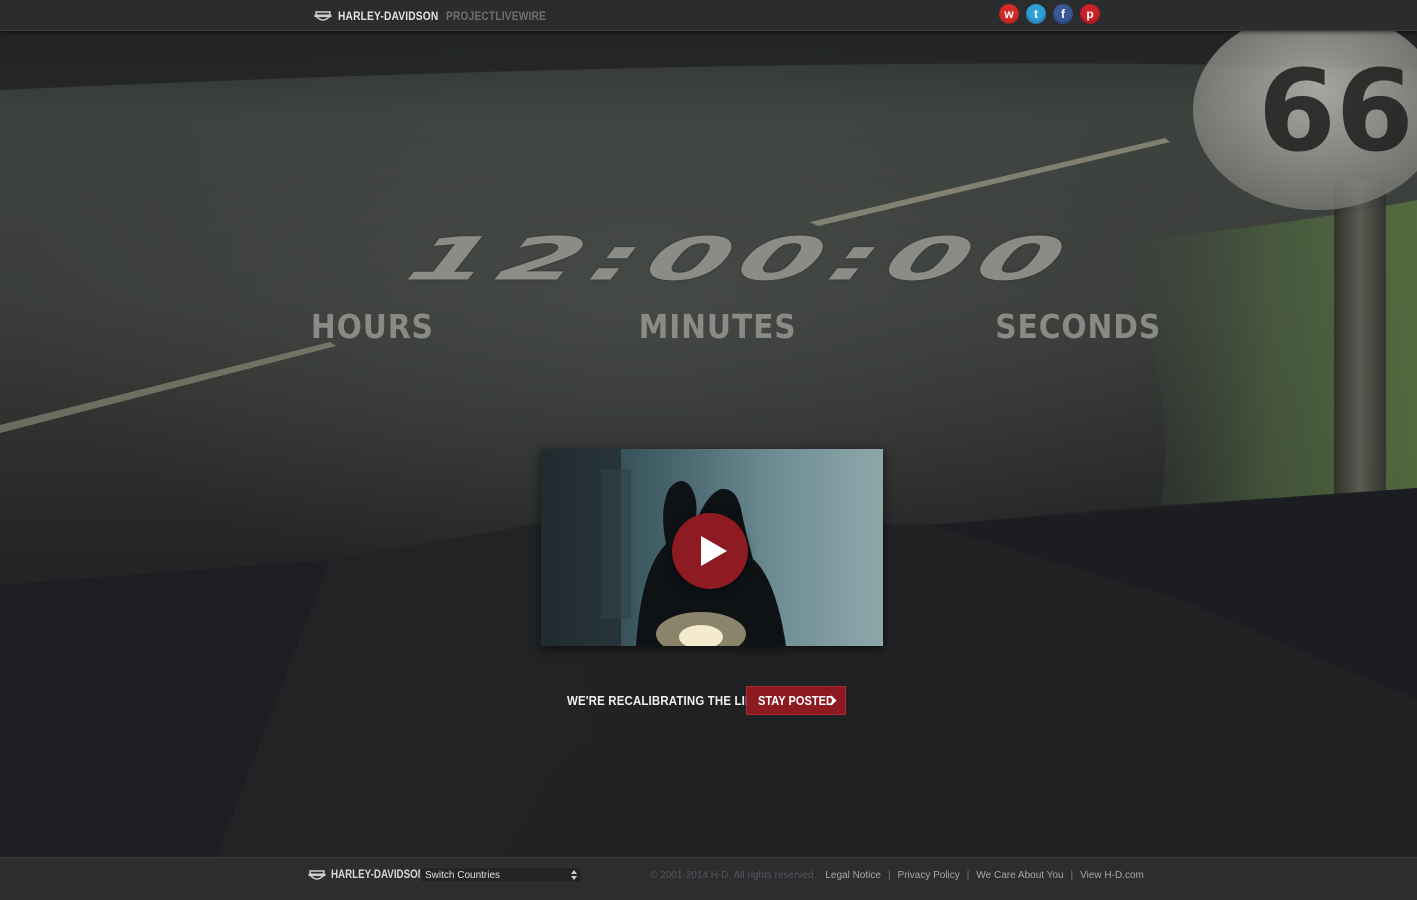 The image size is (1417, 900). I want to click on countdown-timer: 12:00:00, so click(740, 258).